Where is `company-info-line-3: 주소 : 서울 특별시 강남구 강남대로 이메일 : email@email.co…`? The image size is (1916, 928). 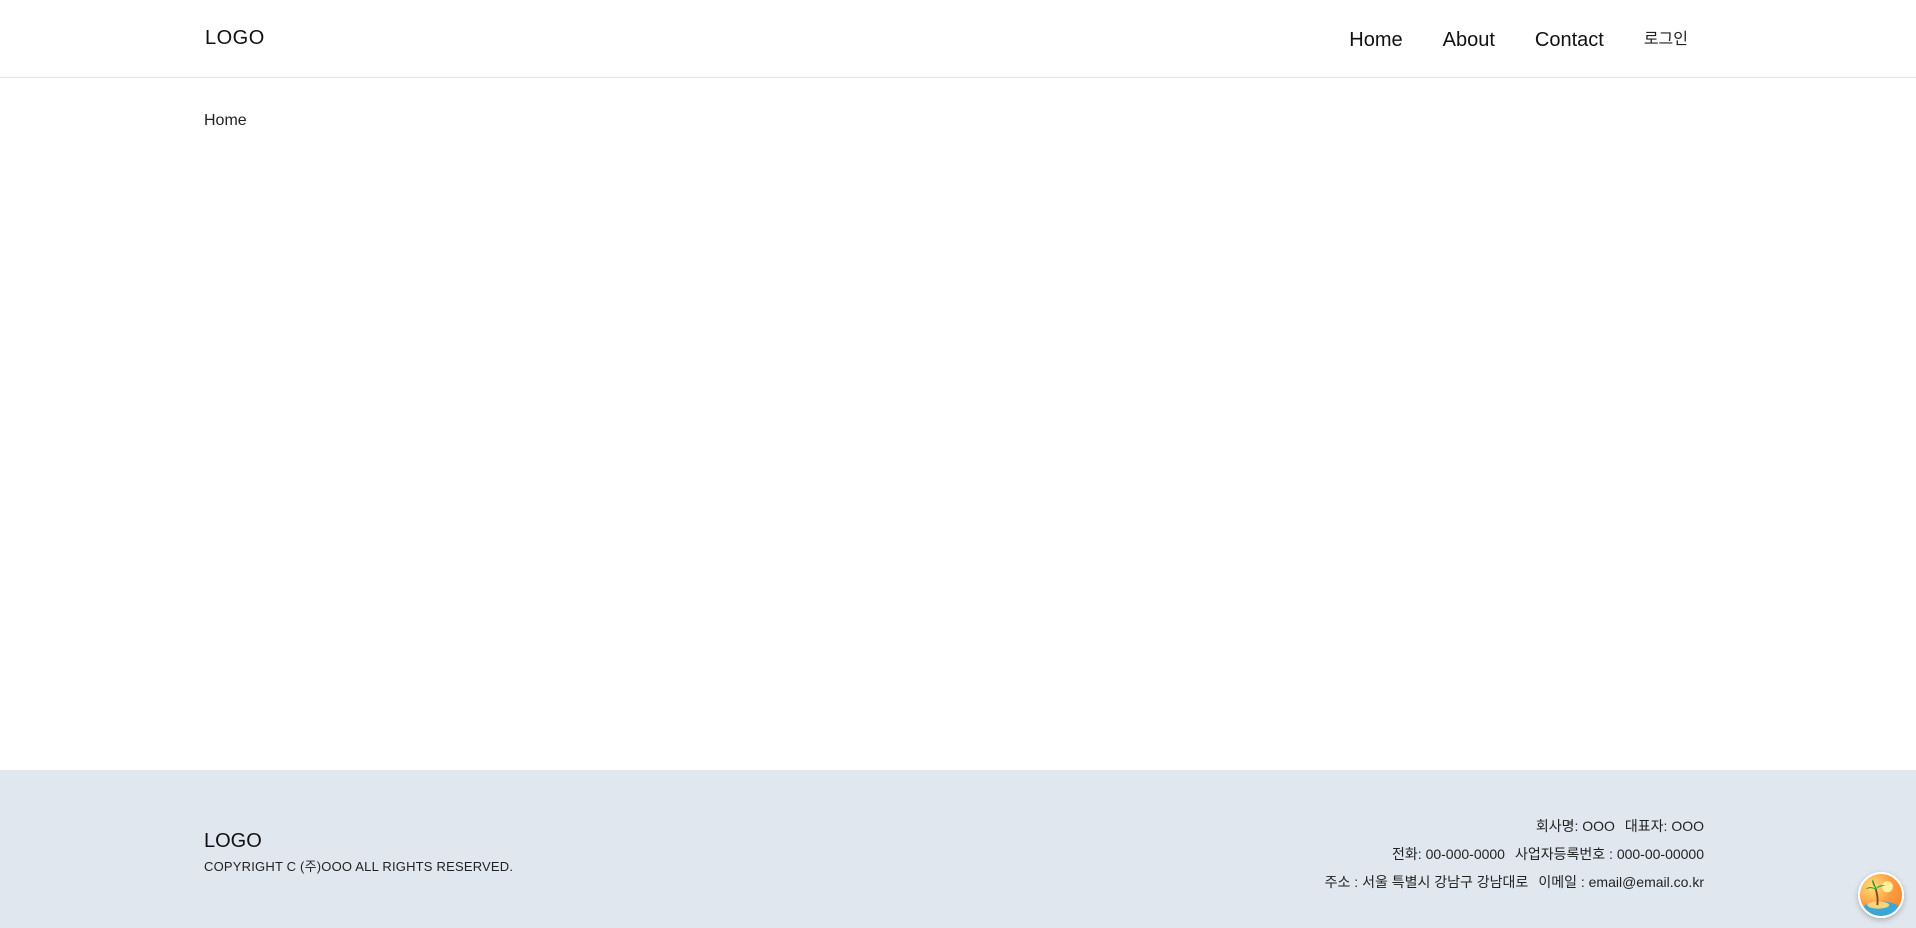 company-info-line-3: 주소 : 서울 특별시 강남구 강남대로 이메일 : email@email.co… is located at coordinates (1514, 882).